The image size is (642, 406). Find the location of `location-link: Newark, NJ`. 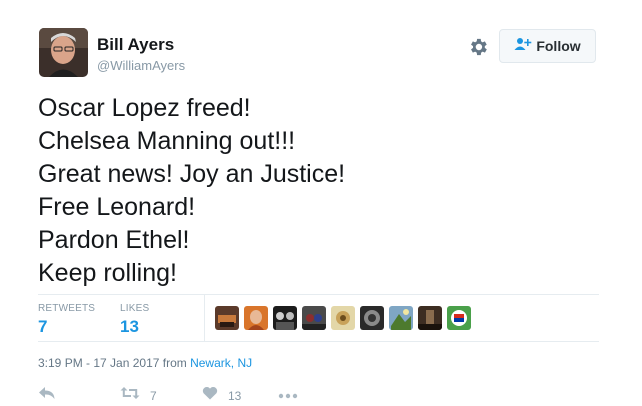

location-link: Newark, NJ is located at coordinates (221, 363).